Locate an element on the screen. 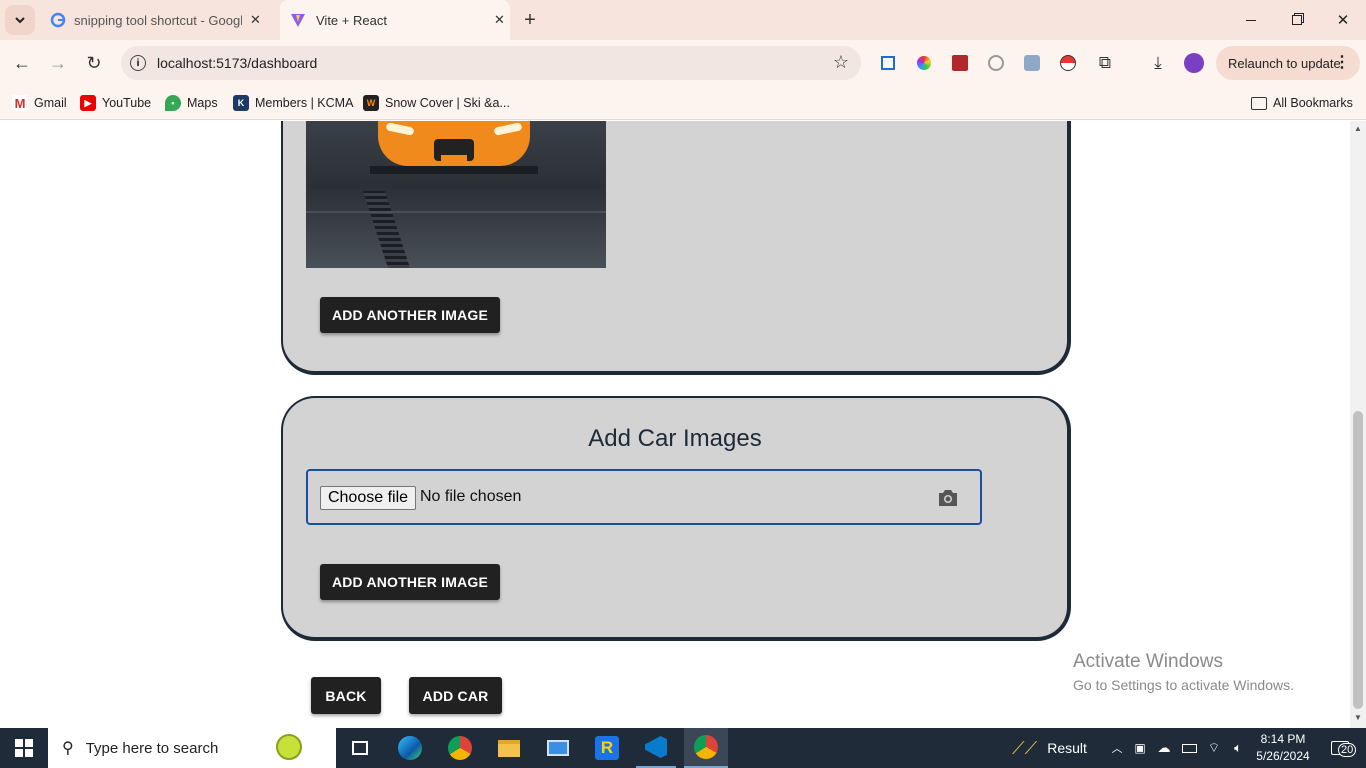 The width and height of the screenshot is (1366, 768). close-window-button: ✕ is located at coordinates (1343, 20).